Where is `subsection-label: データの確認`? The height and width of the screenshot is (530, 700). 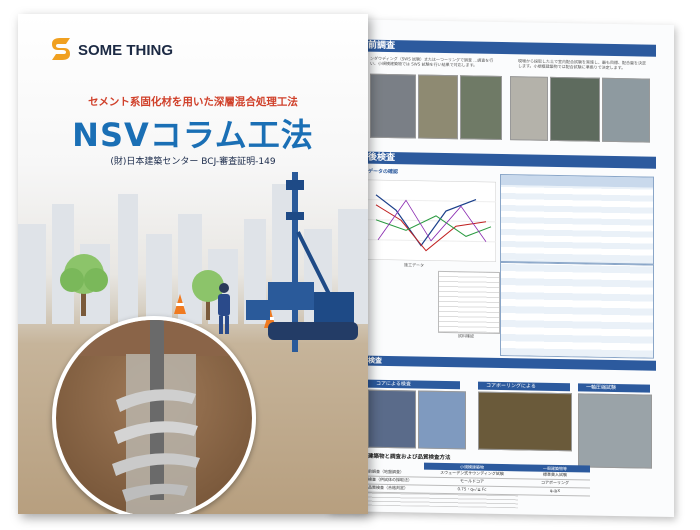 subsection-label: データの確認 is located at coordinates (383, 172).